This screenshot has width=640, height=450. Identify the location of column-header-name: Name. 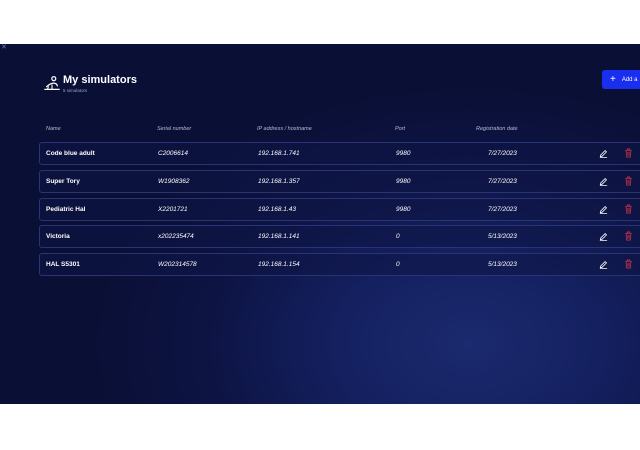
(53, 129).